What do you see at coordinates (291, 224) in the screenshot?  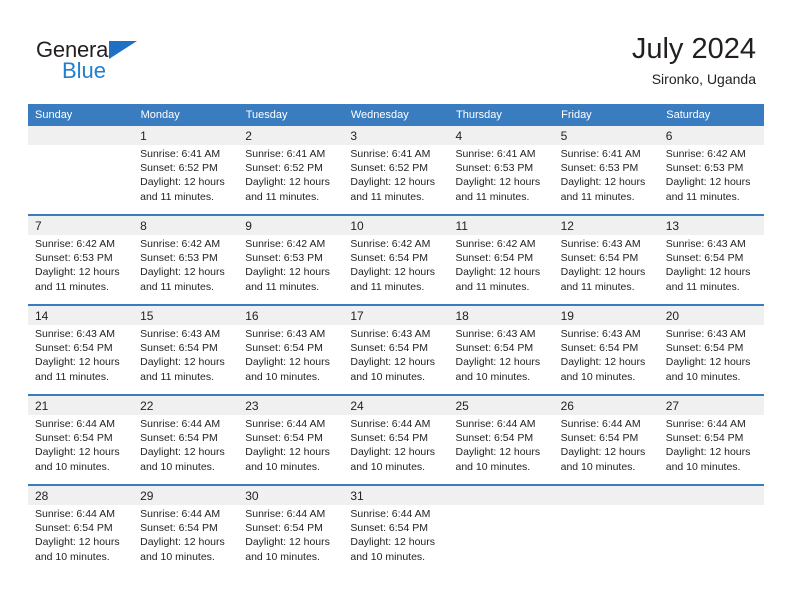 I see `day-number: 9` at bounding box center [291, 224].